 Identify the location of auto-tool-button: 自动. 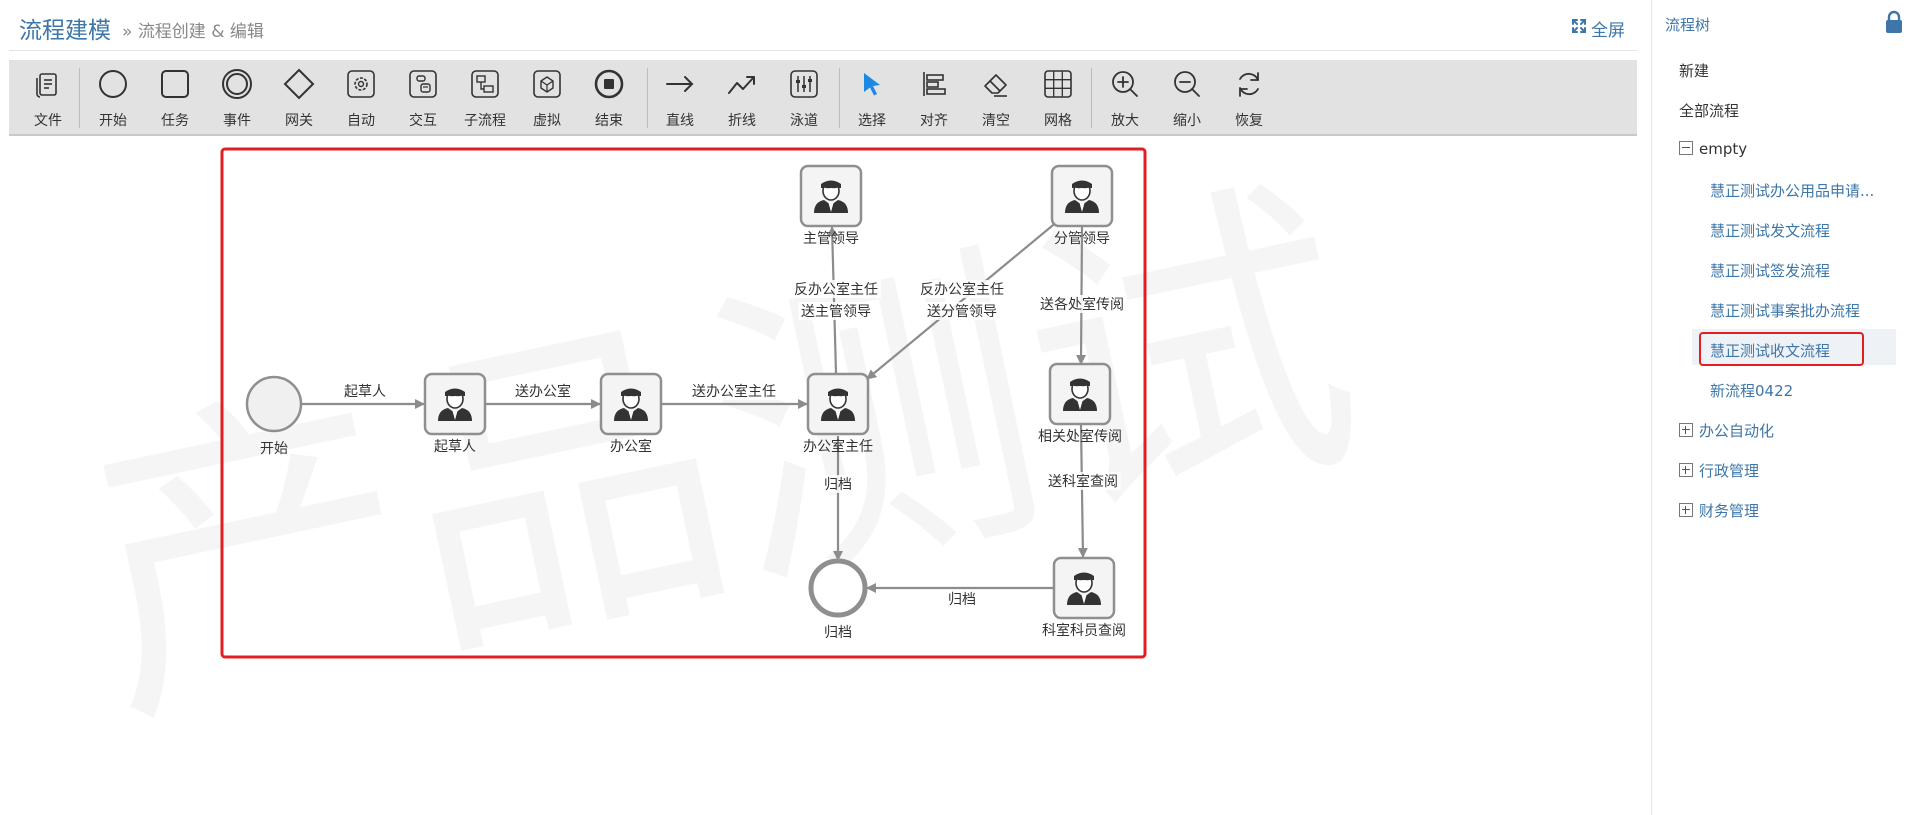
(361, 97).